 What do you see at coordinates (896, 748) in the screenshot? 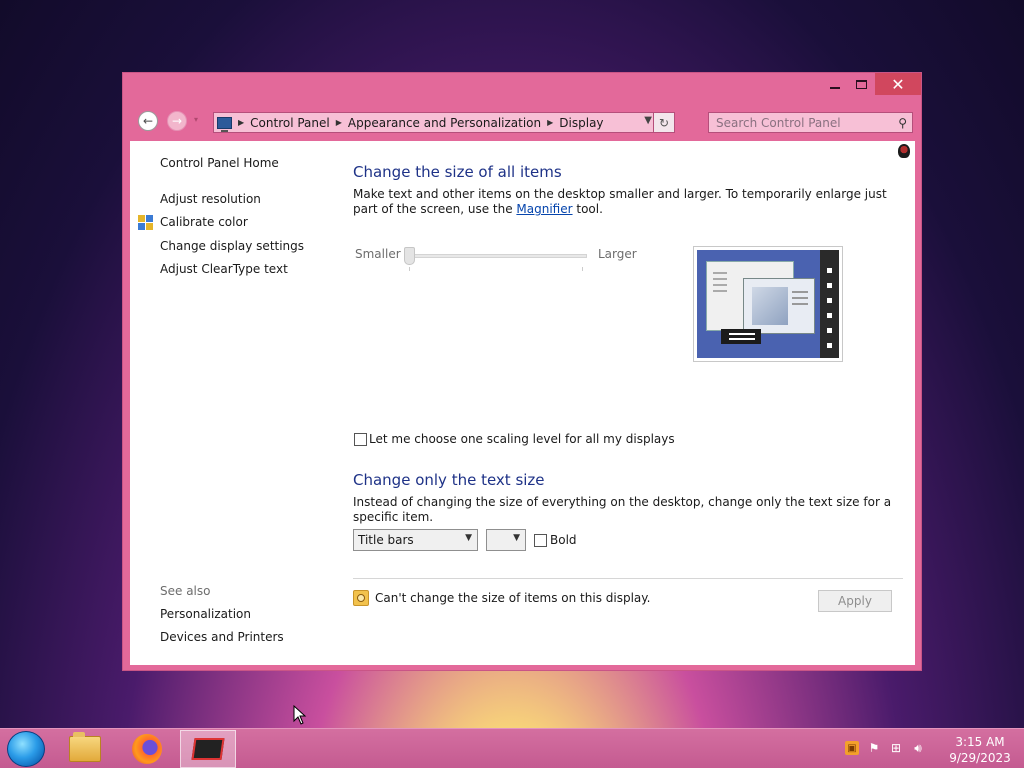
I see `network-icon: ⊞` at bounding box center [896, 748].